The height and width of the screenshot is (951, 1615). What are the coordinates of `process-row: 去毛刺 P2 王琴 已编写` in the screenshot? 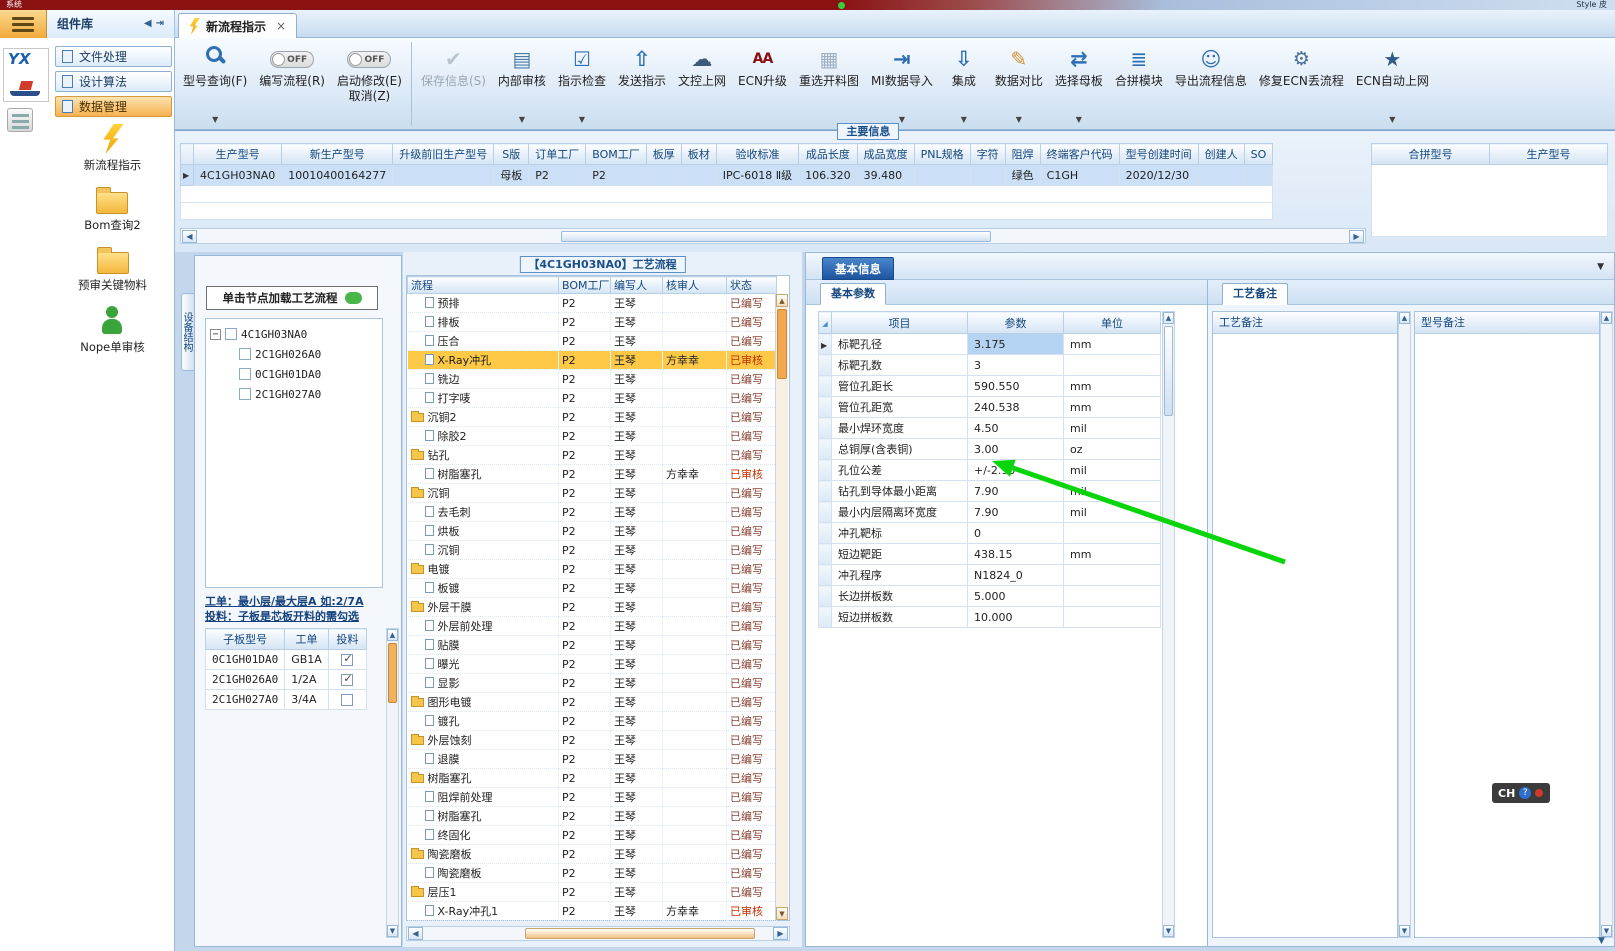 It's located at (592, 512).